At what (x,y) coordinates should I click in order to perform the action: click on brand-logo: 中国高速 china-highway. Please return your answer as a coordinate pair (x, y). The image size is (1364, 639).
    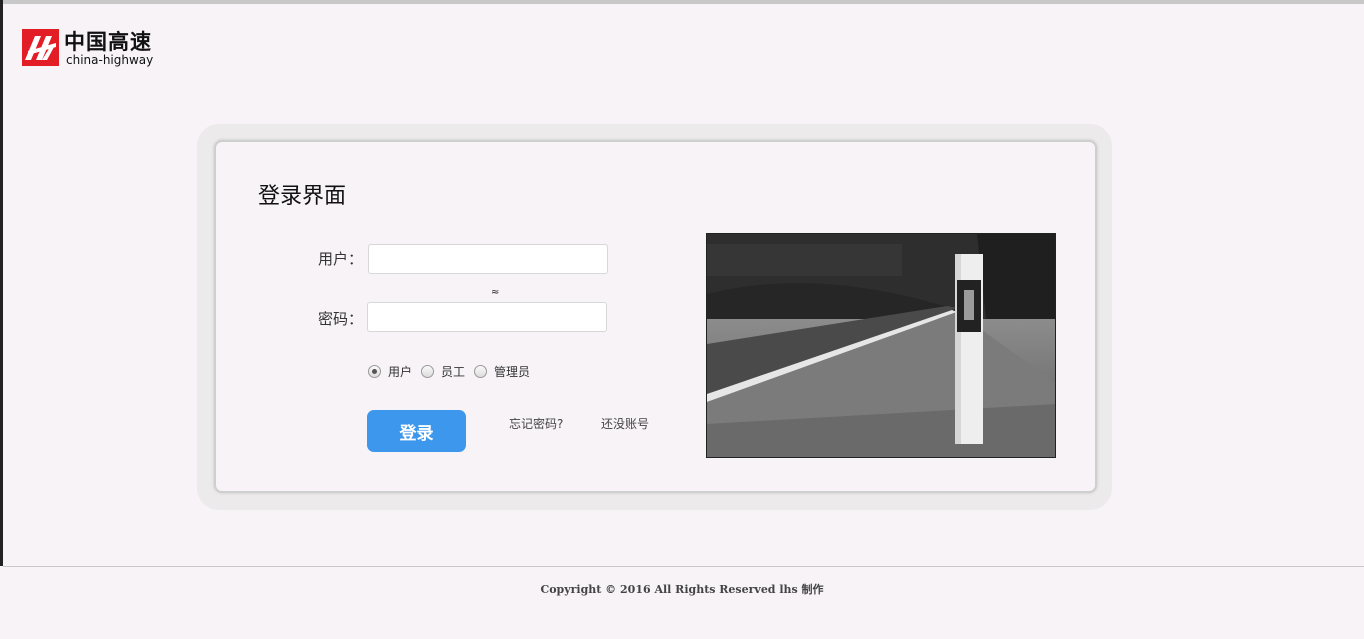
    Looking at the image, I should click on (92, 48).